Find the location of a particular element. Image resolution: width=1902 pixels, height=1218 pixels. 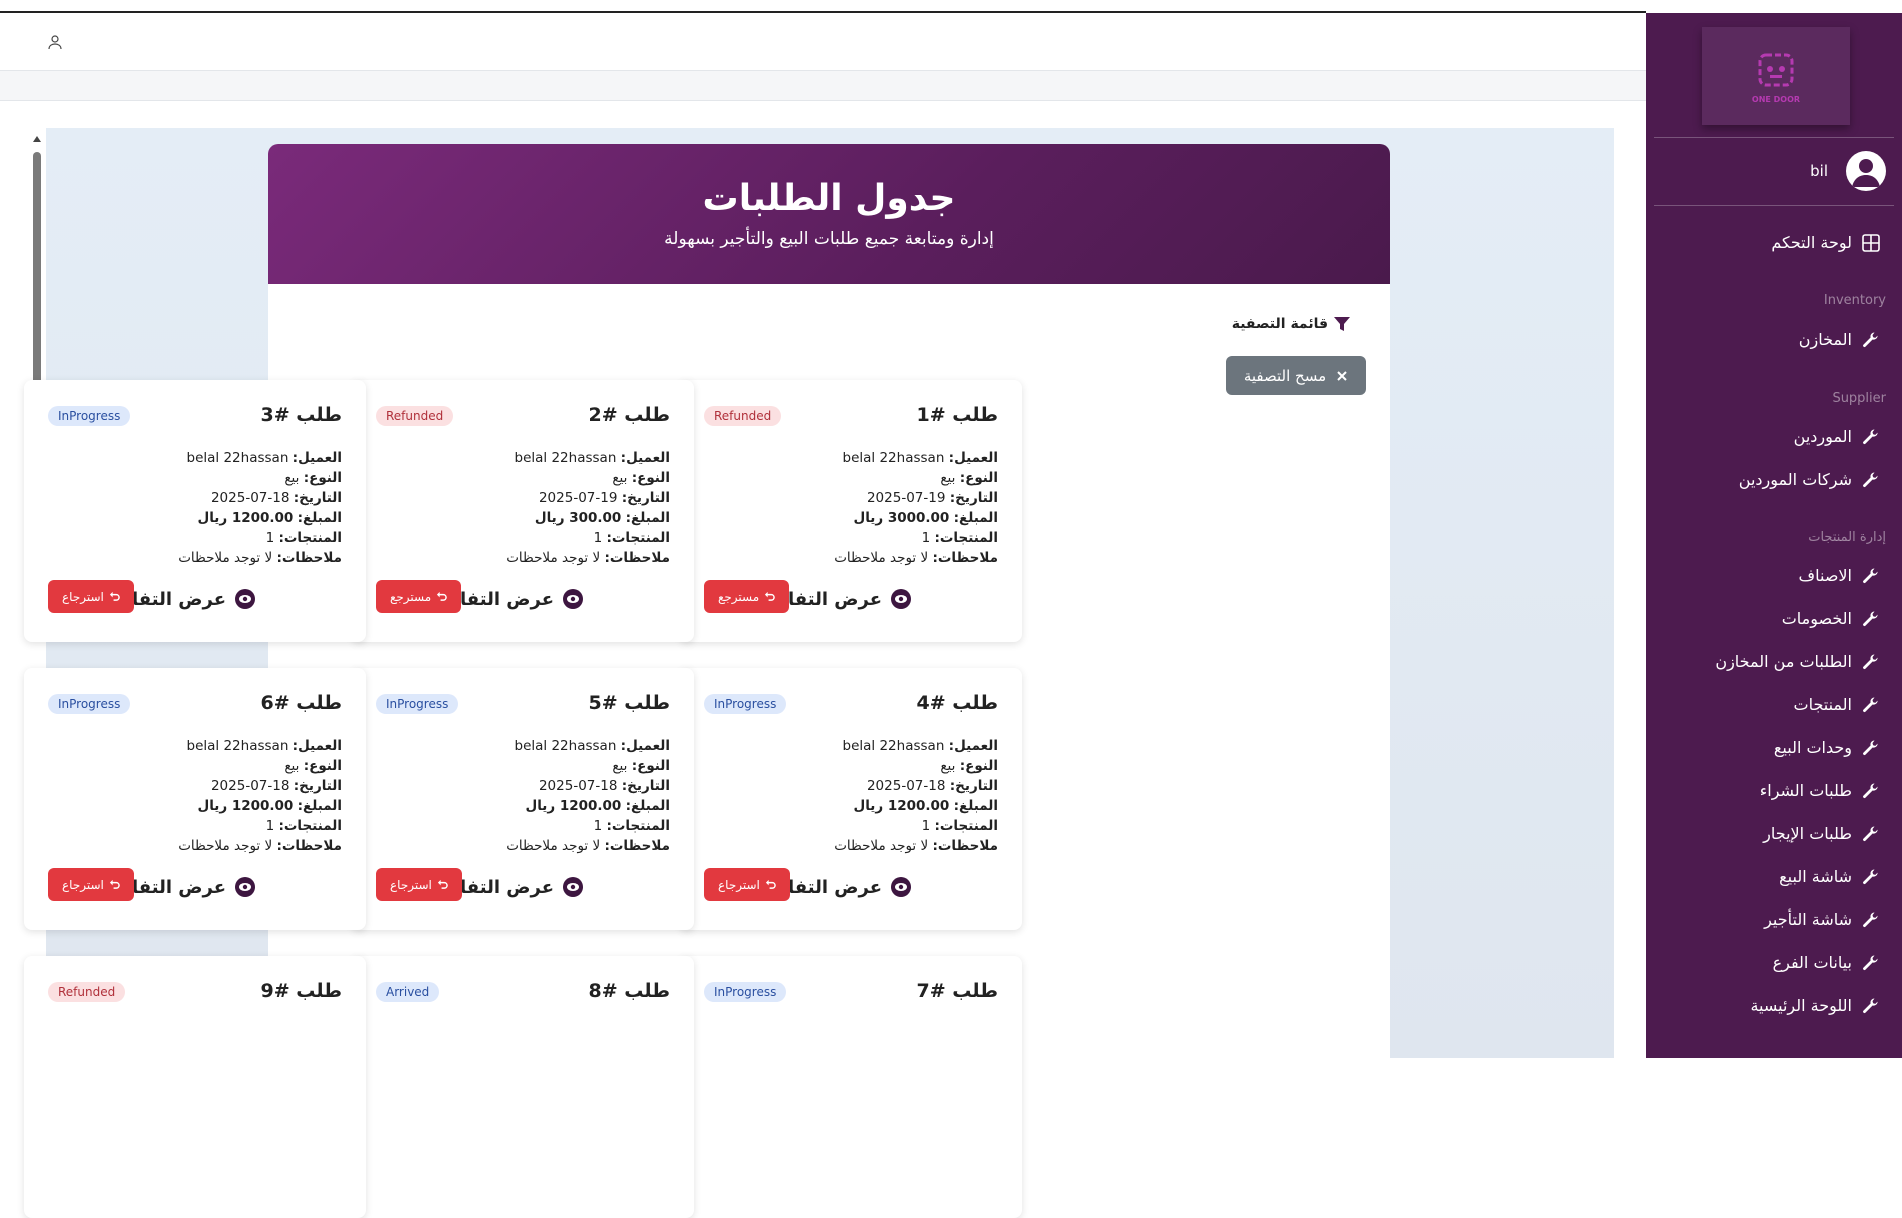

order-title: طلب #8 is located at coordinates (629, 991).